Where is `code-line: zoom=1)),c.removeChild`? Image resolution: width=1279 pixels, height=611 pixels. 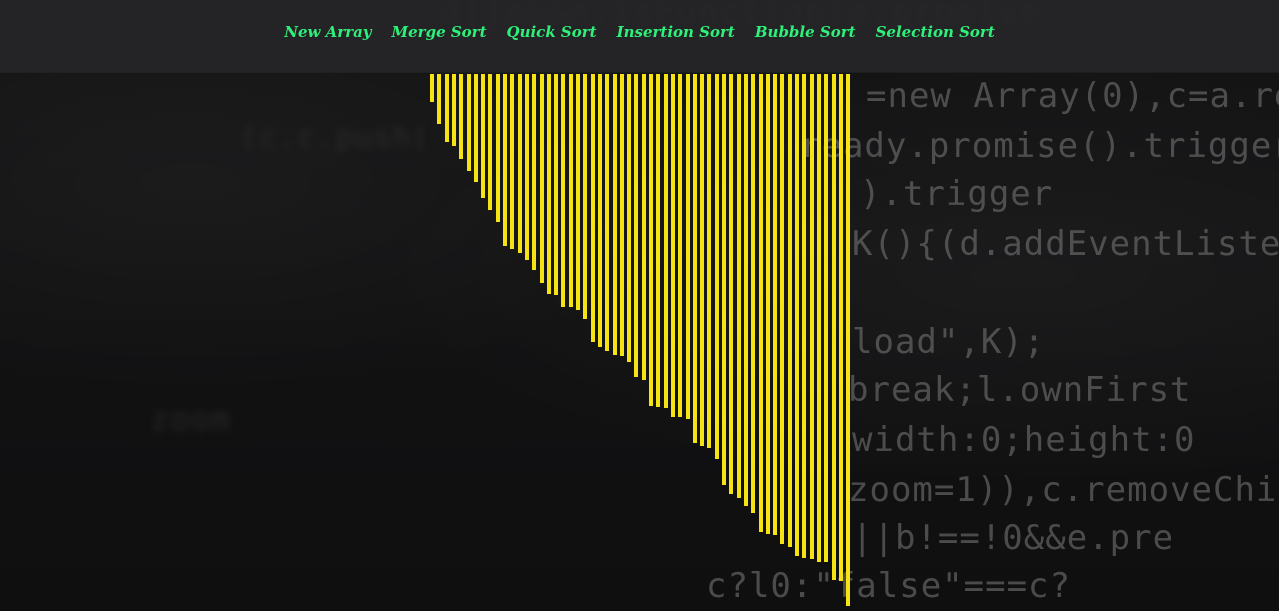 code-line: zoom=1)),c.removeChild is located at coordinates (1063, 490).